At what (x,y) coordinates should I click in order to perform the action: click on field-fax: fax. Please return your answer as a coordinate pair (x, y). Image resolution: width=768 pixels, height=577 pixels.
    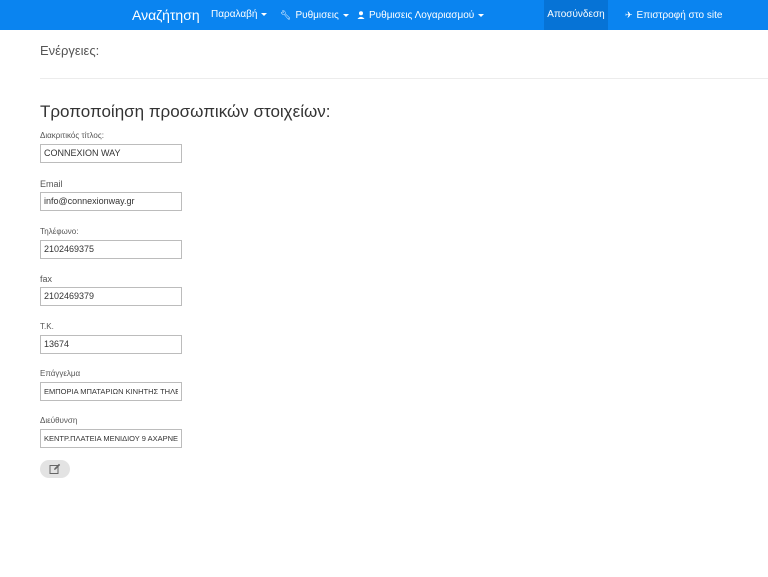
    Looking at the image, I should click on (111, 289).